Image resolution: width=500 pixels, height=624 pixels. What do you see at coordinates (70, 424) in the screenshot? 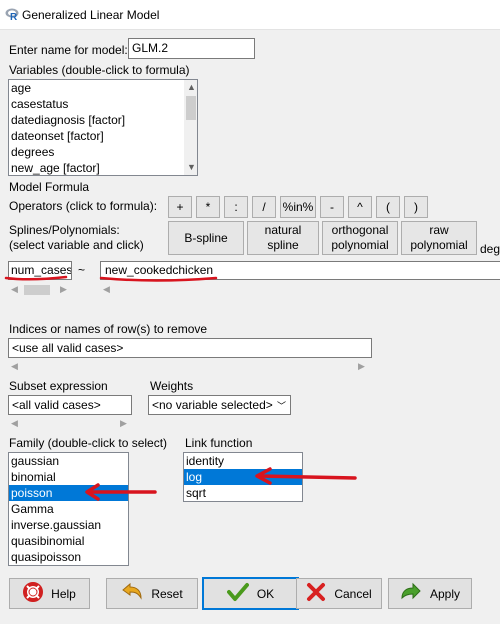
I see `subset-scrollbar: ◀ ▶` at bounding box center [70, 424].